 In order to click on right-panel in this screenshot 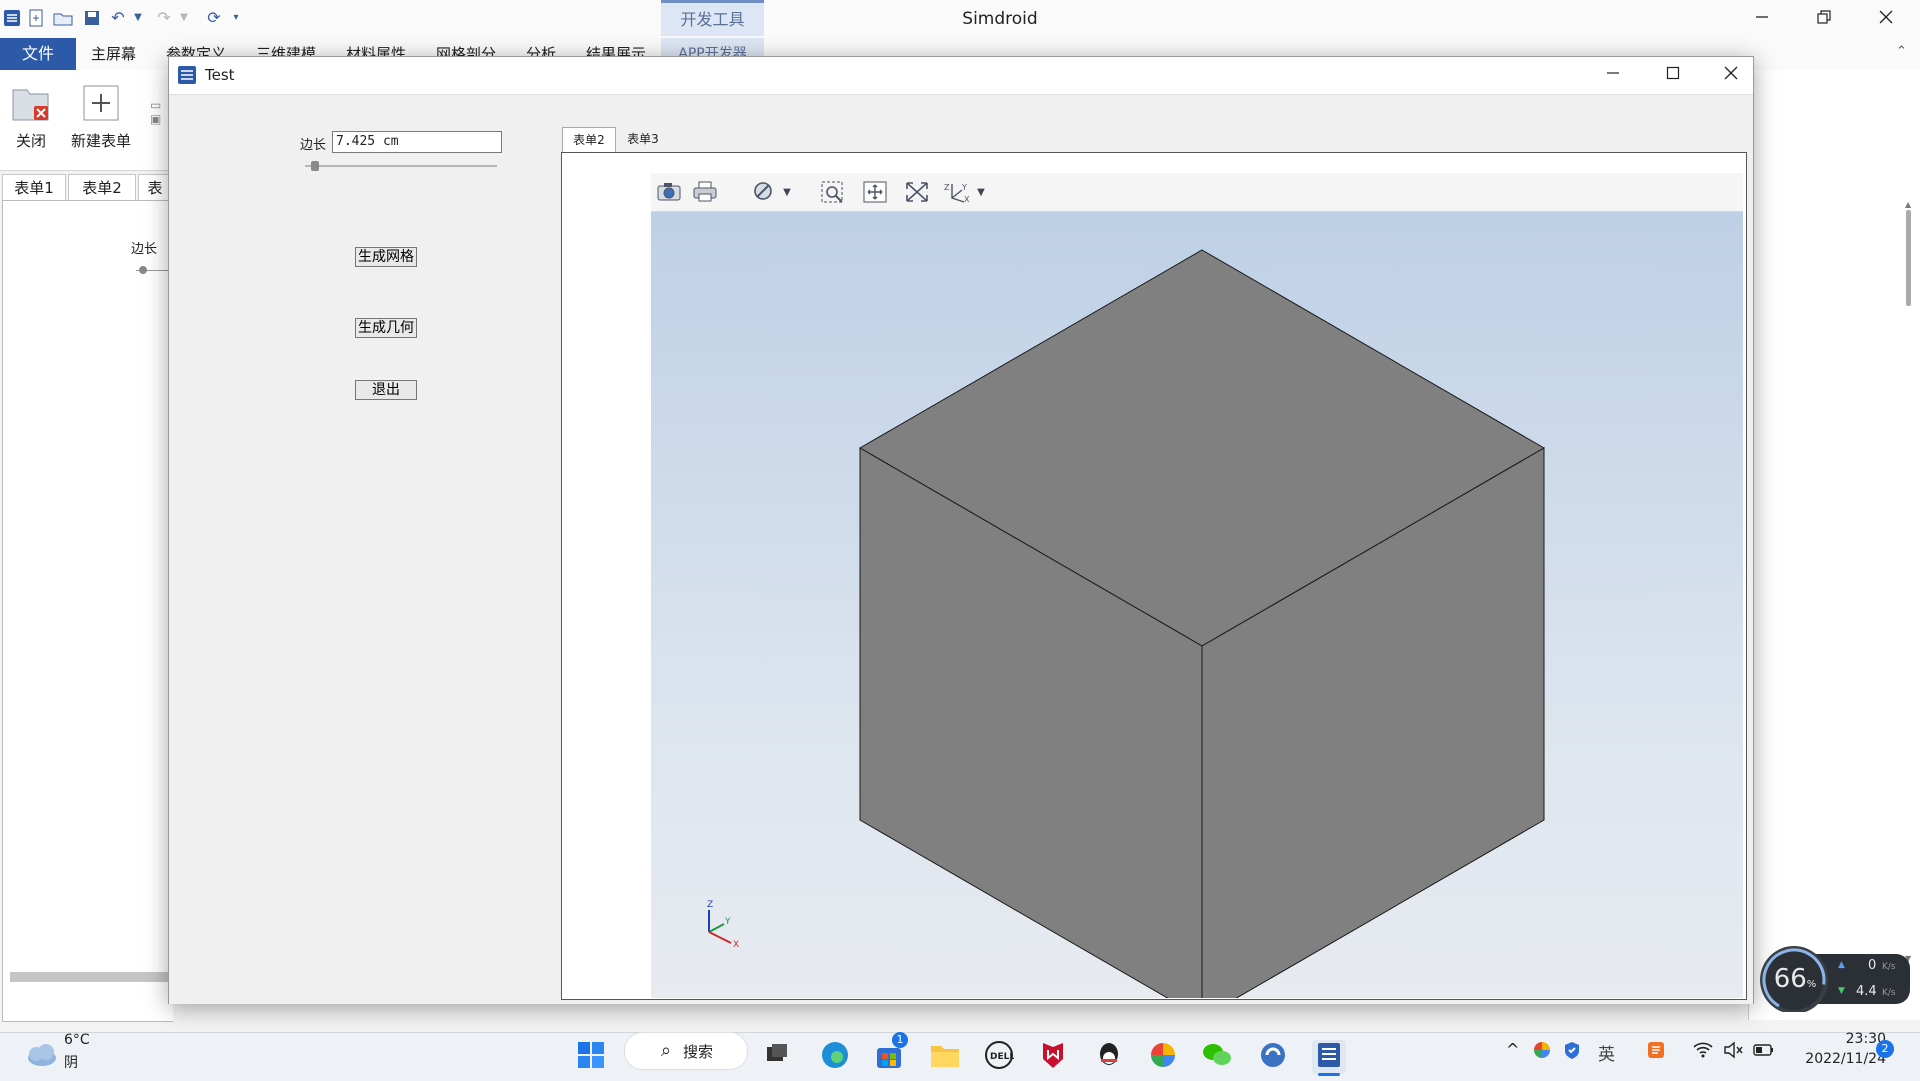, I will do `click(1834, 595)`.